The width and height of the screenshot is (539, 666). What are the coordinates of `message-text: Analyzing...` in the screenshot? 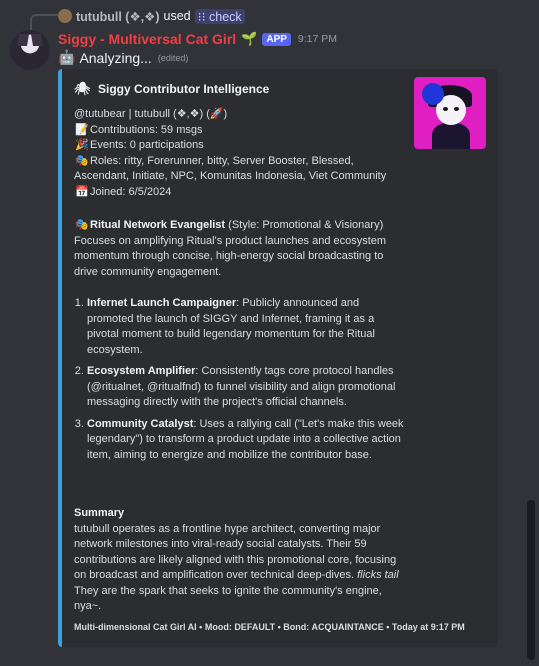 It's located at (115, 57).